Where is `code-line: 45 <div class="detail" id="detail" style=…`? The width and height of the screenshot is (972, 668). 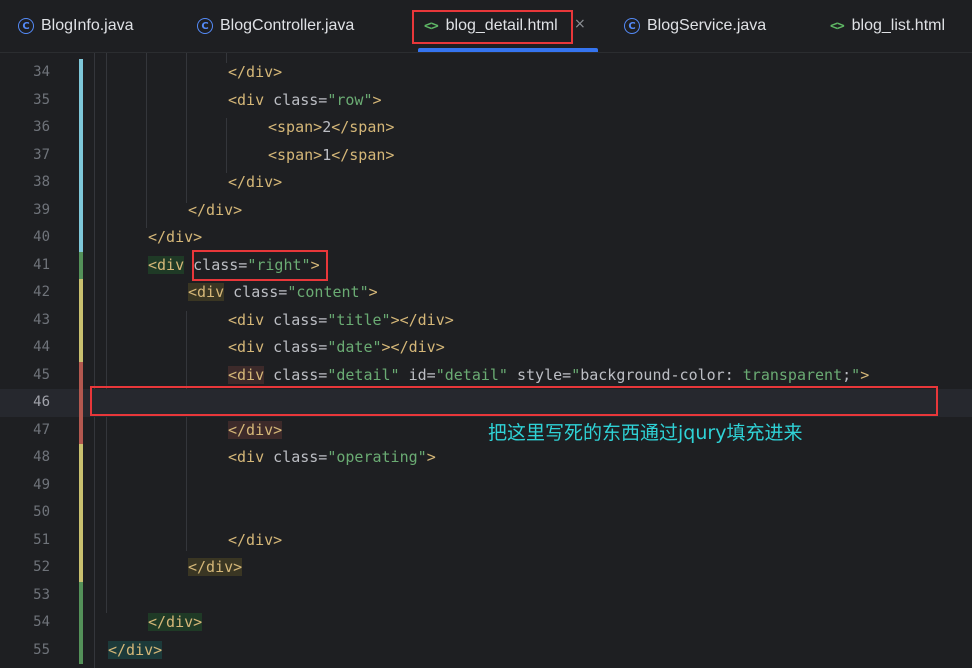 code-line: 45 <div class="detail" id="detail" style=… is located at coordinates (486, 375).